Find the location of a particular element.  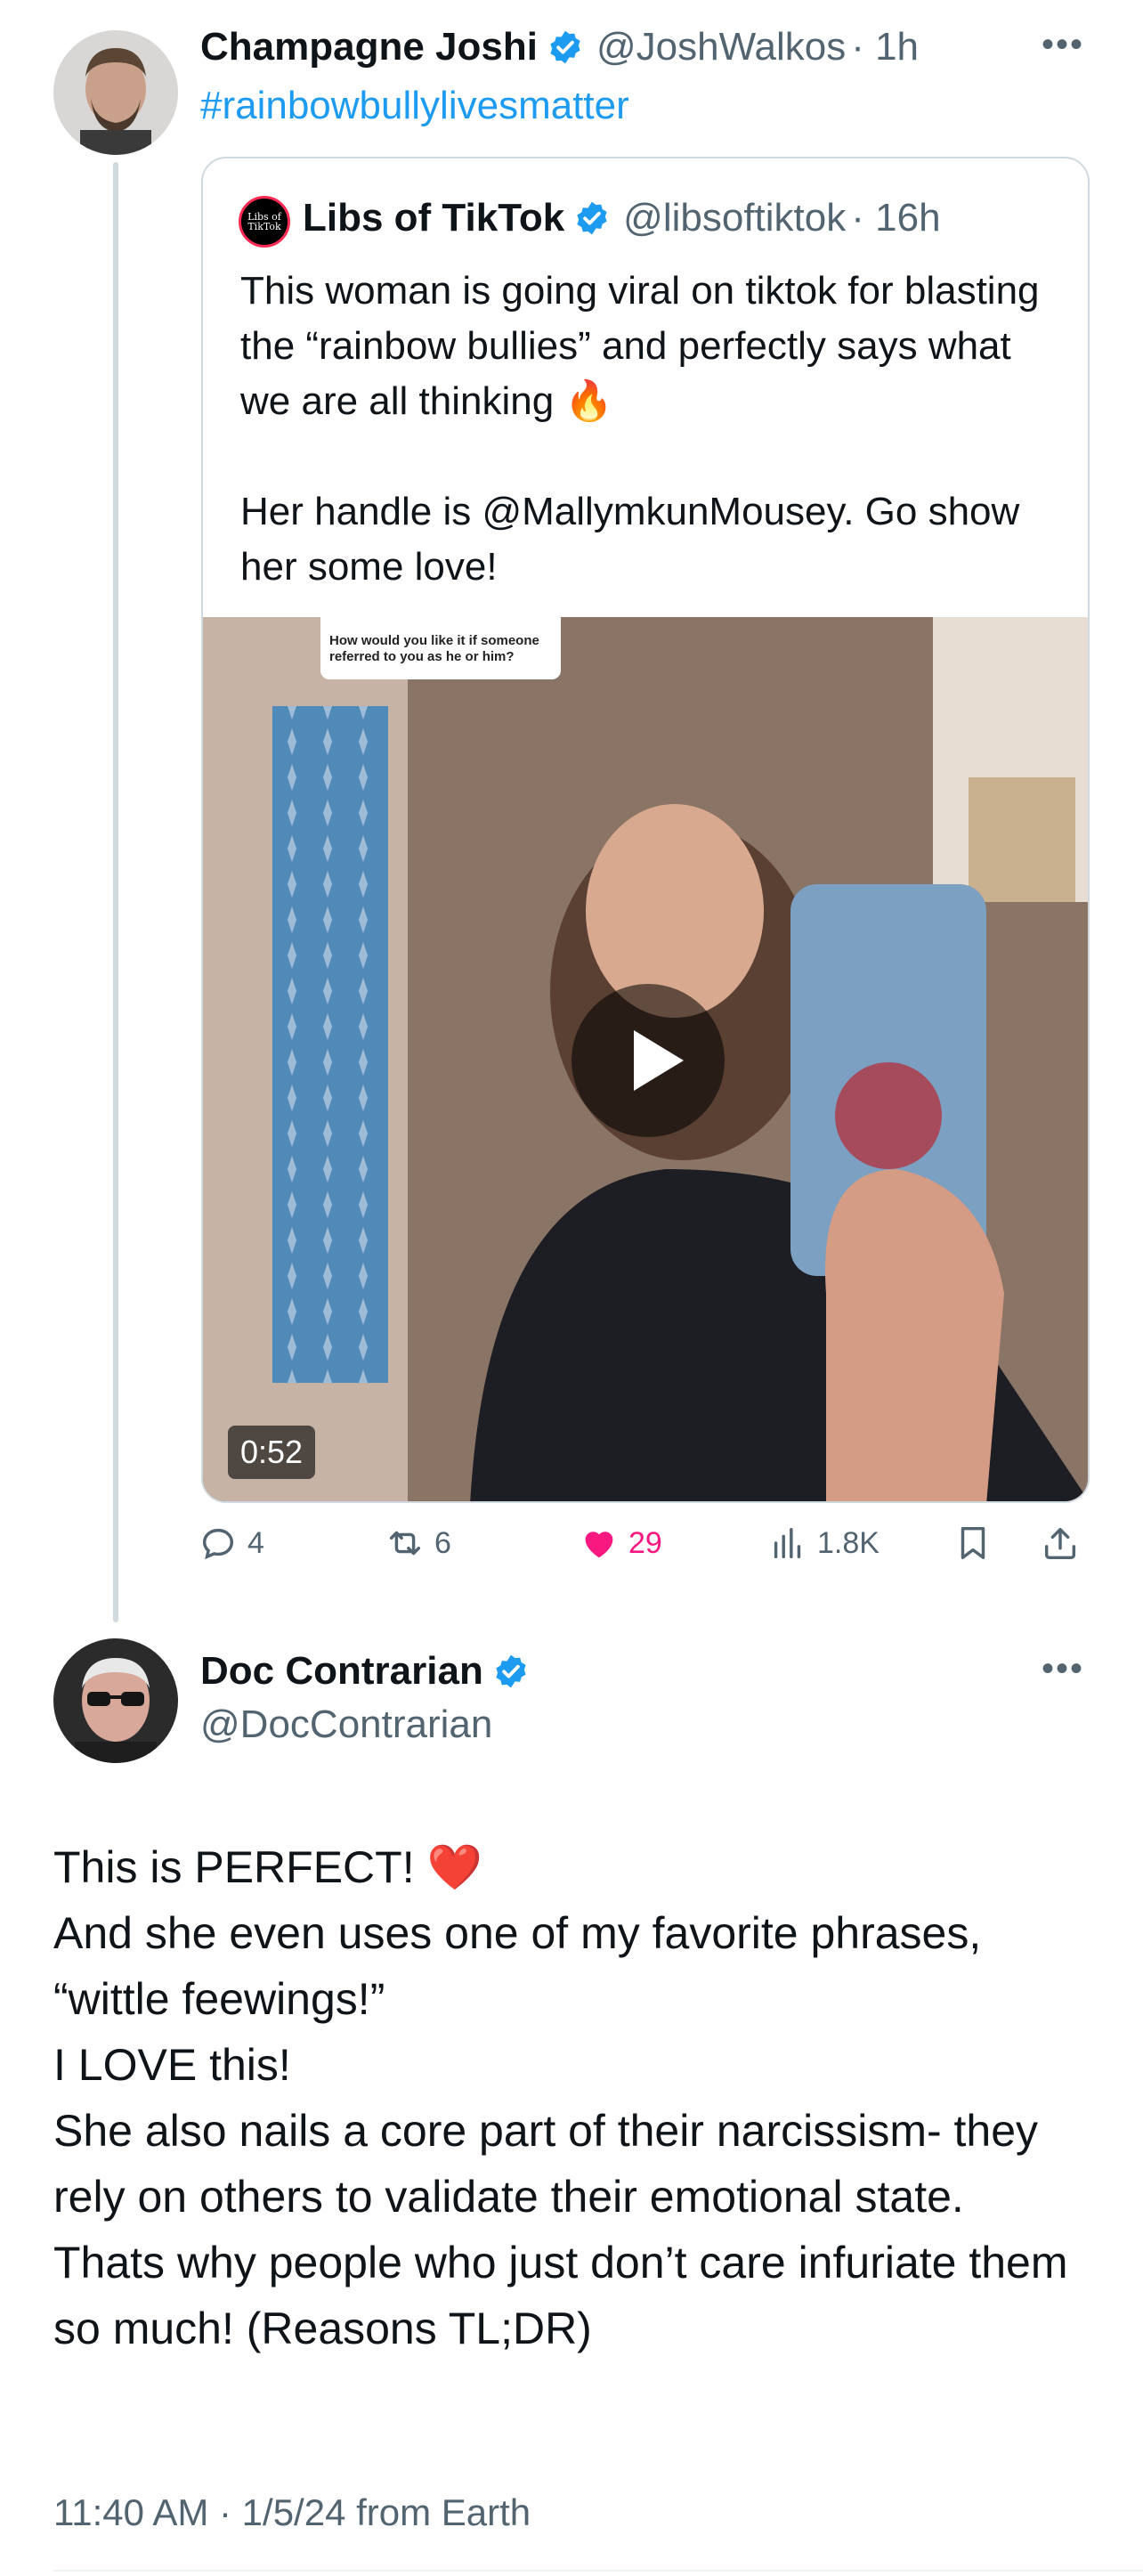

main-tweet-header: Doc Contrarian is located at coordinates (365, 1671).